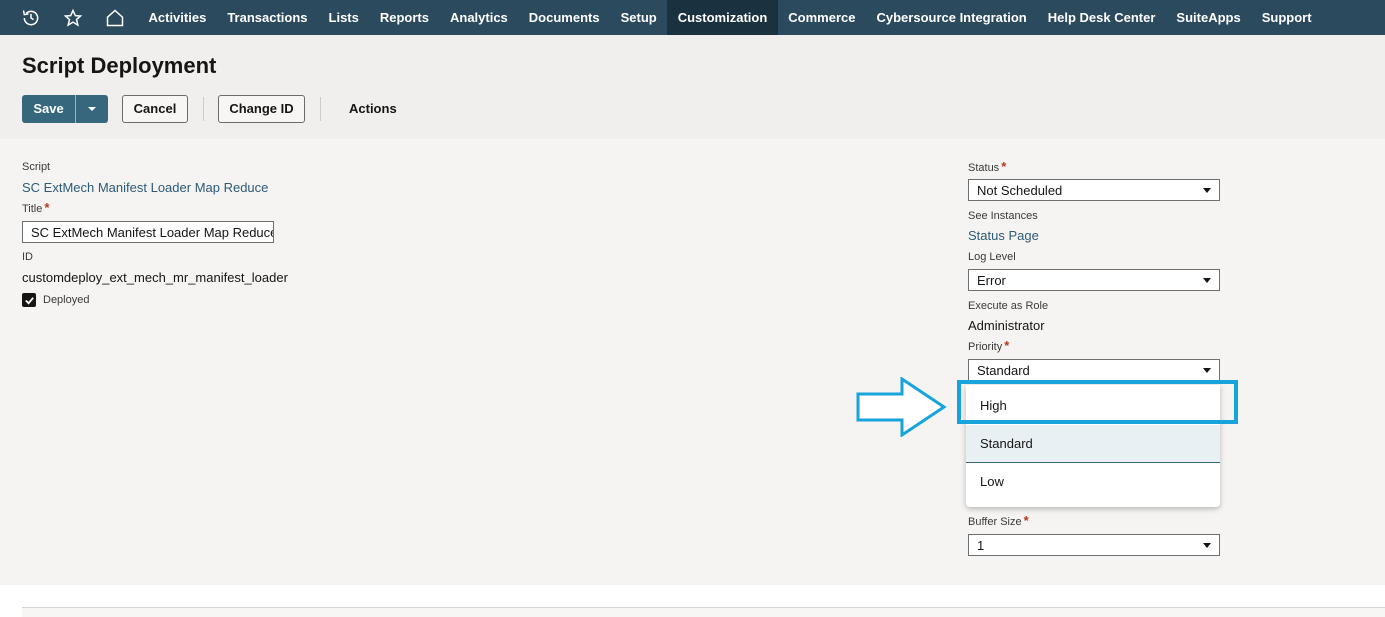  What do you see at coordinates (32, 209) in the screenshot?
I see `title-label-text: Title` at bounding box center [32, 209].